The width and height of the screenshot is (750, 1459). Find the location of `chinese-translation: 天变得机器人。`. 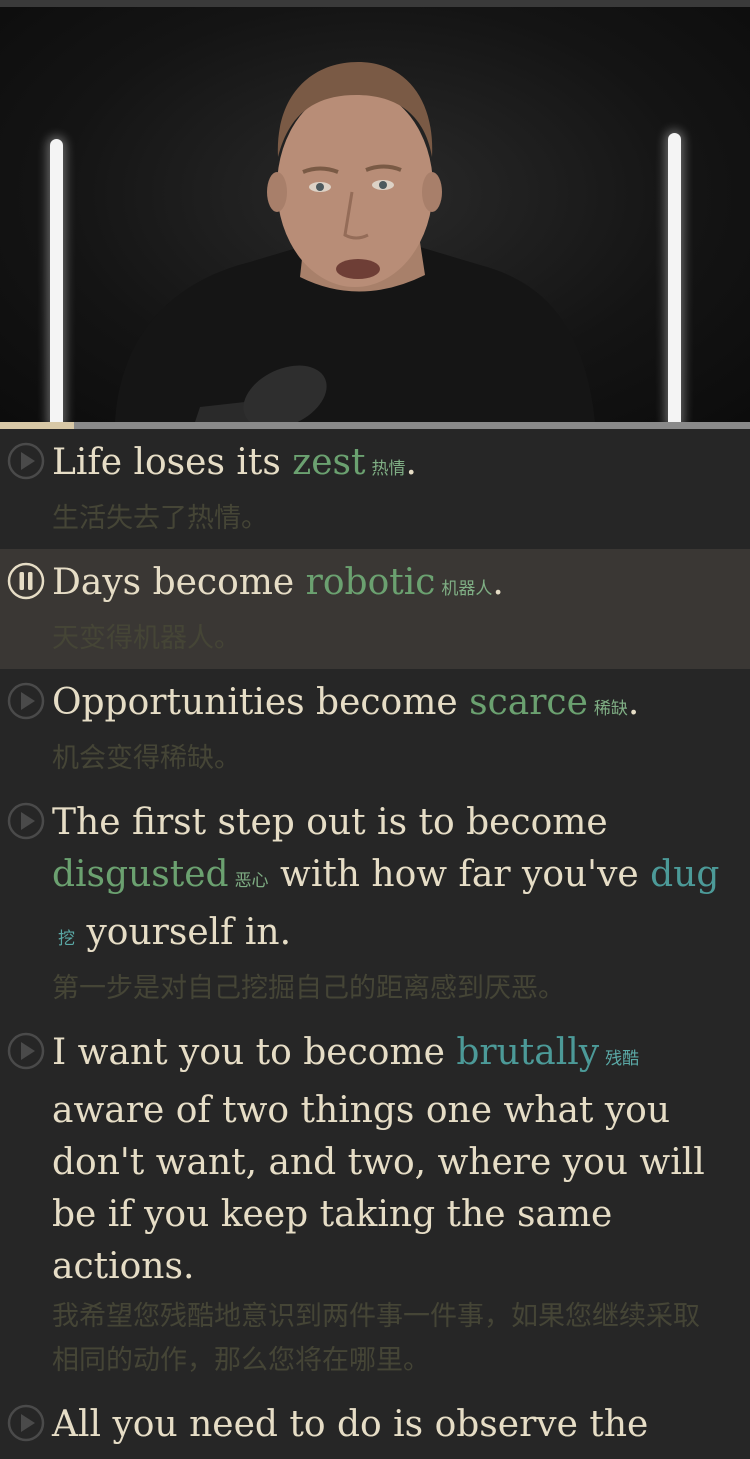

chinese-translation: 天变得机器人。 is located at coordinates (146, 638).